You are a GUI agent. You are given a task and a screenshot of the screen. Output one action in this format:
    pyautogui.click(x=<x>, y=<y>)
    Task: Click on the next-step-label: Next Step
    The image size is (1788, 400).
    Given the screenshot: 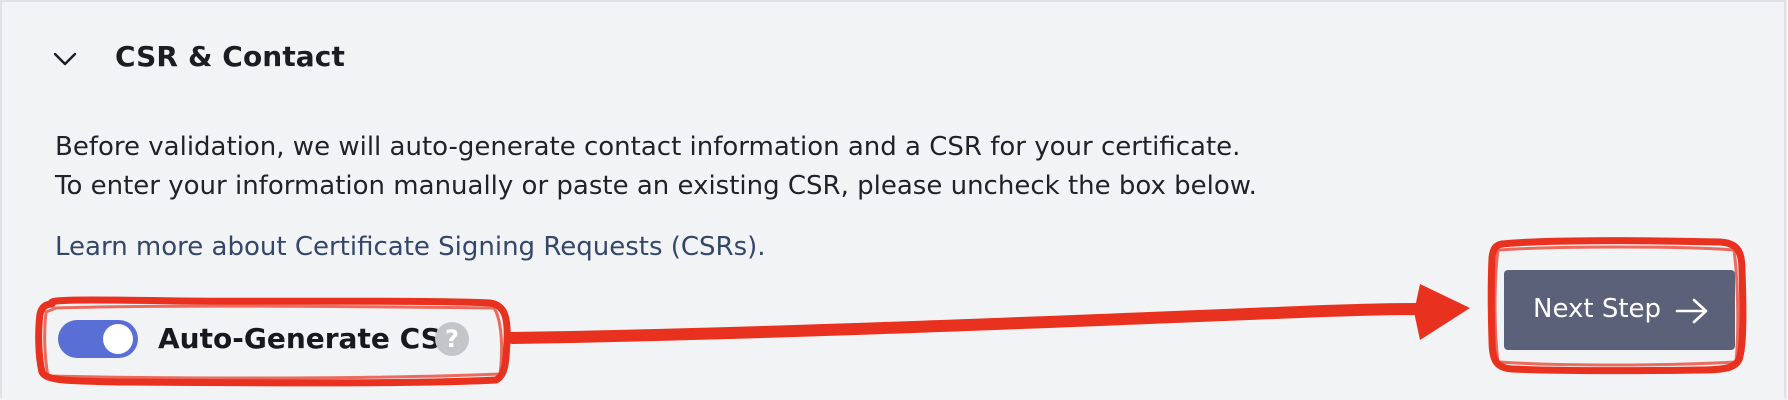 What is the action you would take?
    pyautogui.click(x=1597, y=309)
    